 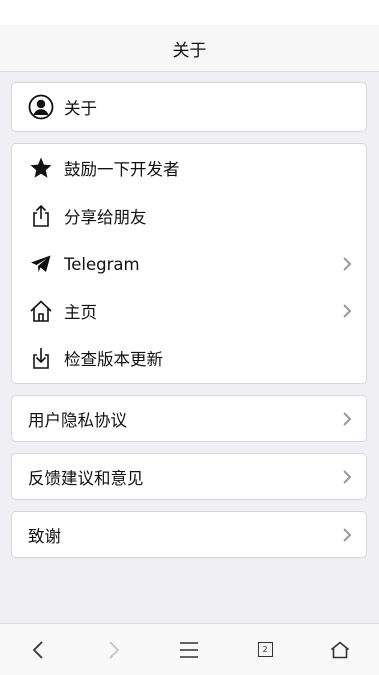 What do you see at coordinates (105, 217) in the screenshot?
I see `action-label: 分享给朋友` at bounding box center [105, 217].